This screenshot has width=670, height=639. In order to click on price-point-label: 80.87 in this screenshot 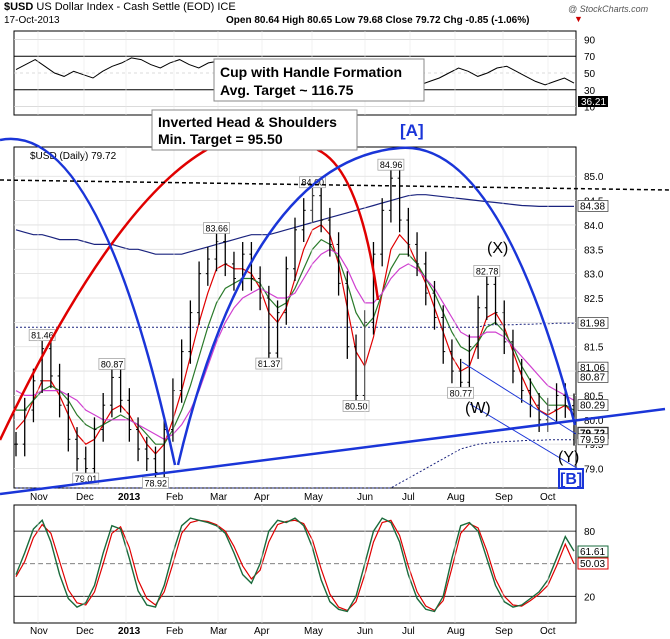, I will do `click(112, 364)`.